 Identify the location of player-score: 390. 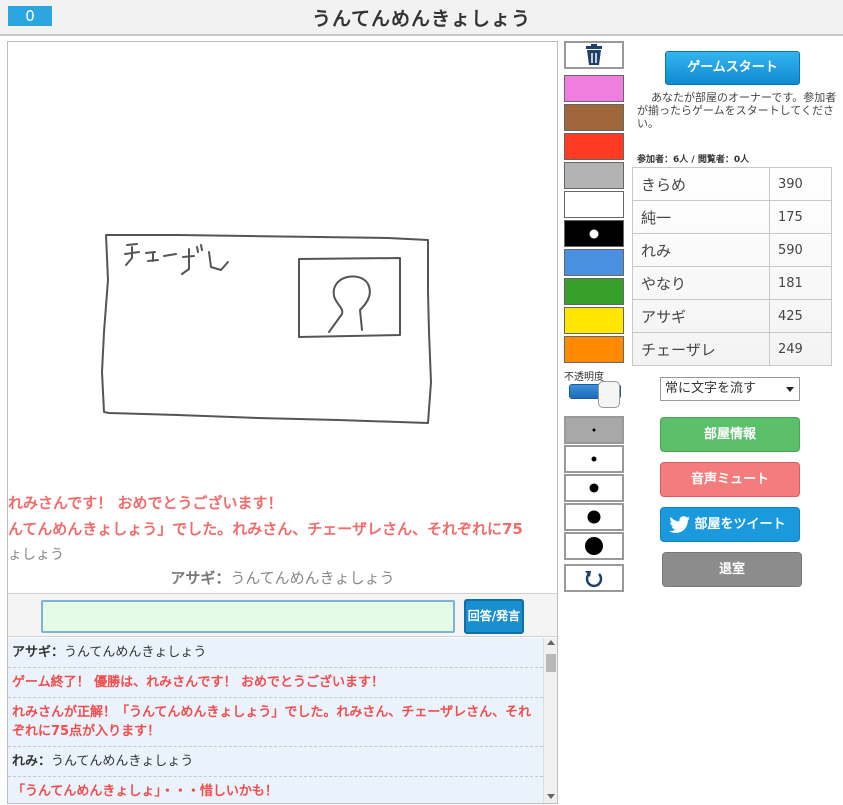
(800, 184).